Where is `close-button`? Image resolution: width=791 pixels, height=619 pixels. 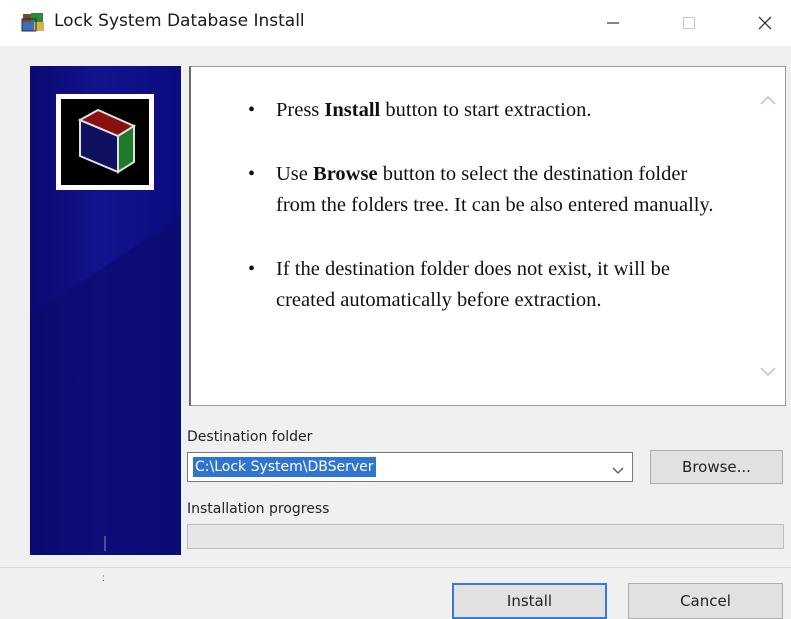
close-button is located at coordinates (763, 23).